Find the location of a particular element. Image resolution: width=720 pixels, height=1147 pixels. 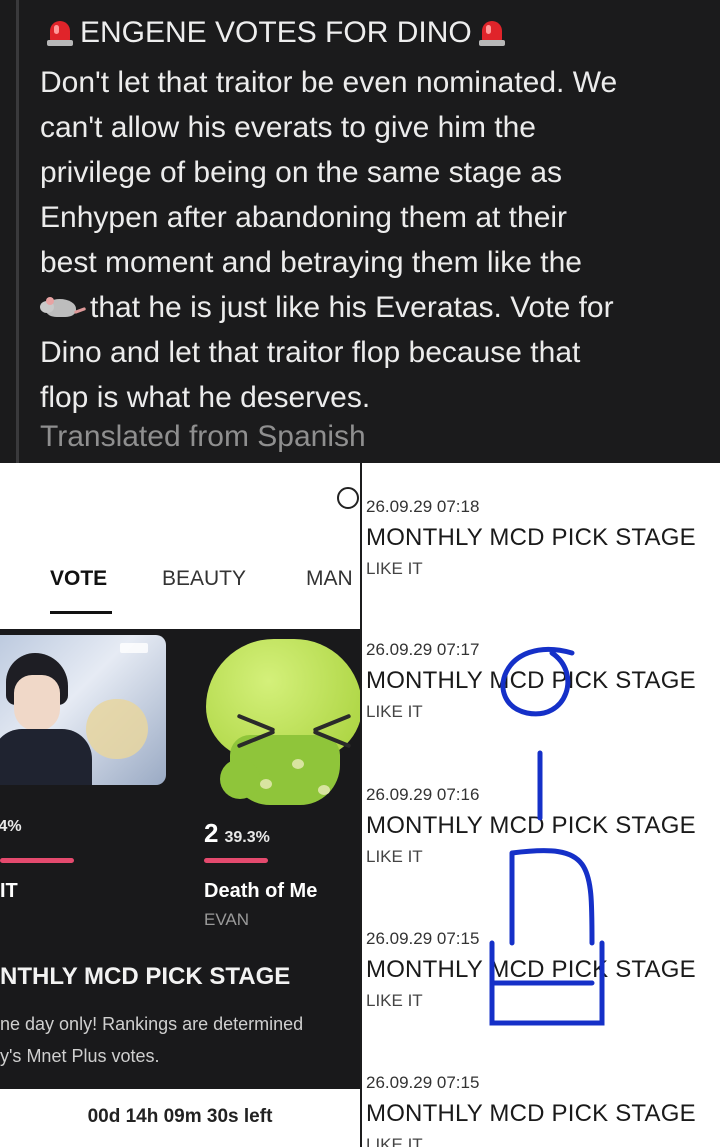

search-icon is located at coordinates (348, 498).